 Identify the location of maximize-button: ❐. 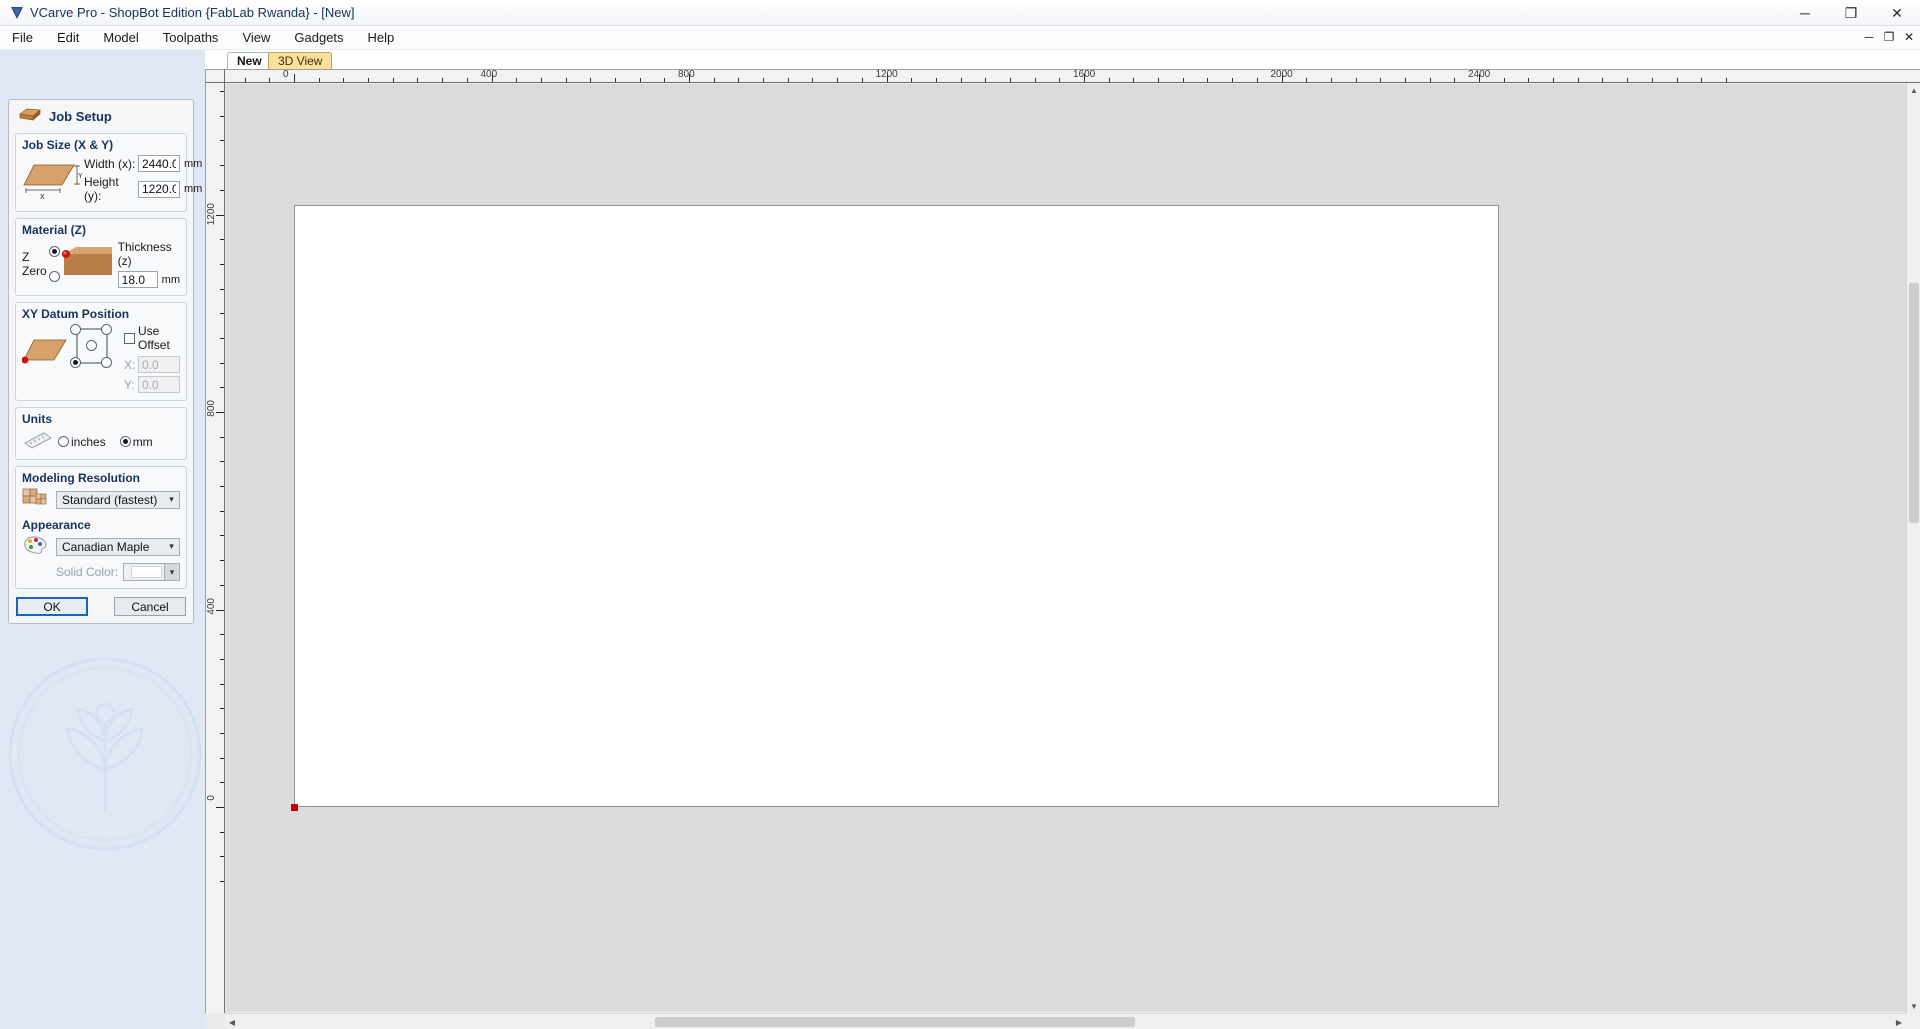
(1851, 13).